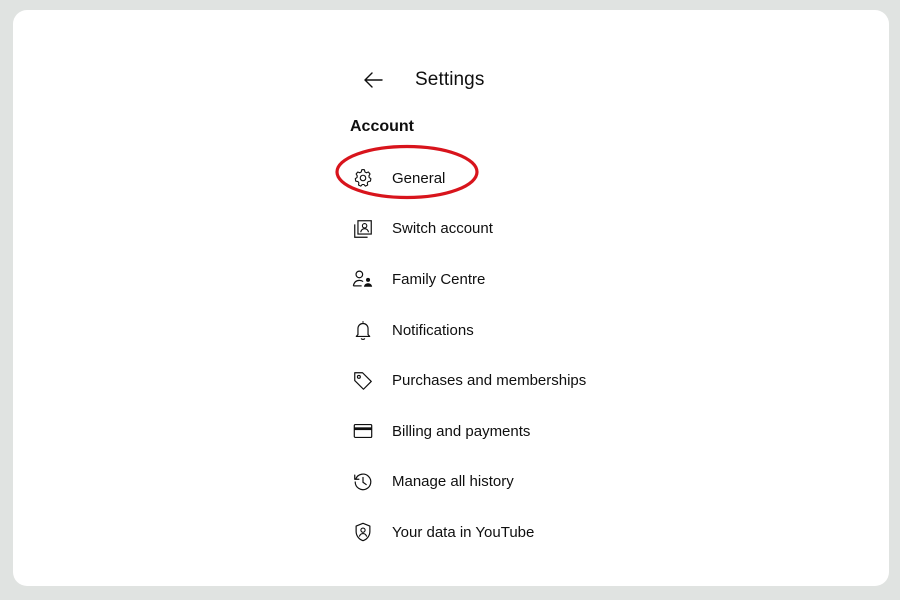 The height and width of the screenshot is (600, 900). What do you see at coordinates (363, 229) in the screenshot?
I see `switch-account-icon` at bounding box center [363, 229].